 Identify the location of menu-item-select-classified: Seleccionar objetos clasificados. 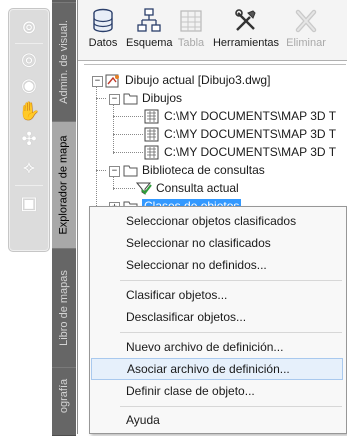
(217, 221).